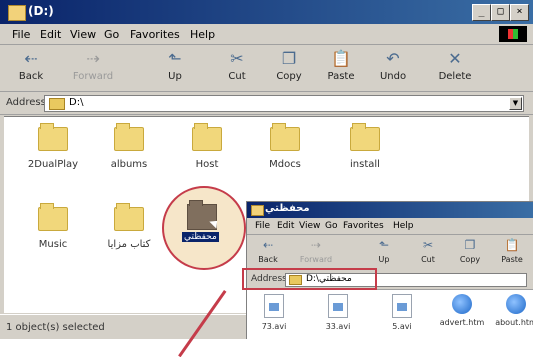 Image resolution: width=533 pixels, height=357 pixels. I want to click on maximize-button: □, so click(500, 12).